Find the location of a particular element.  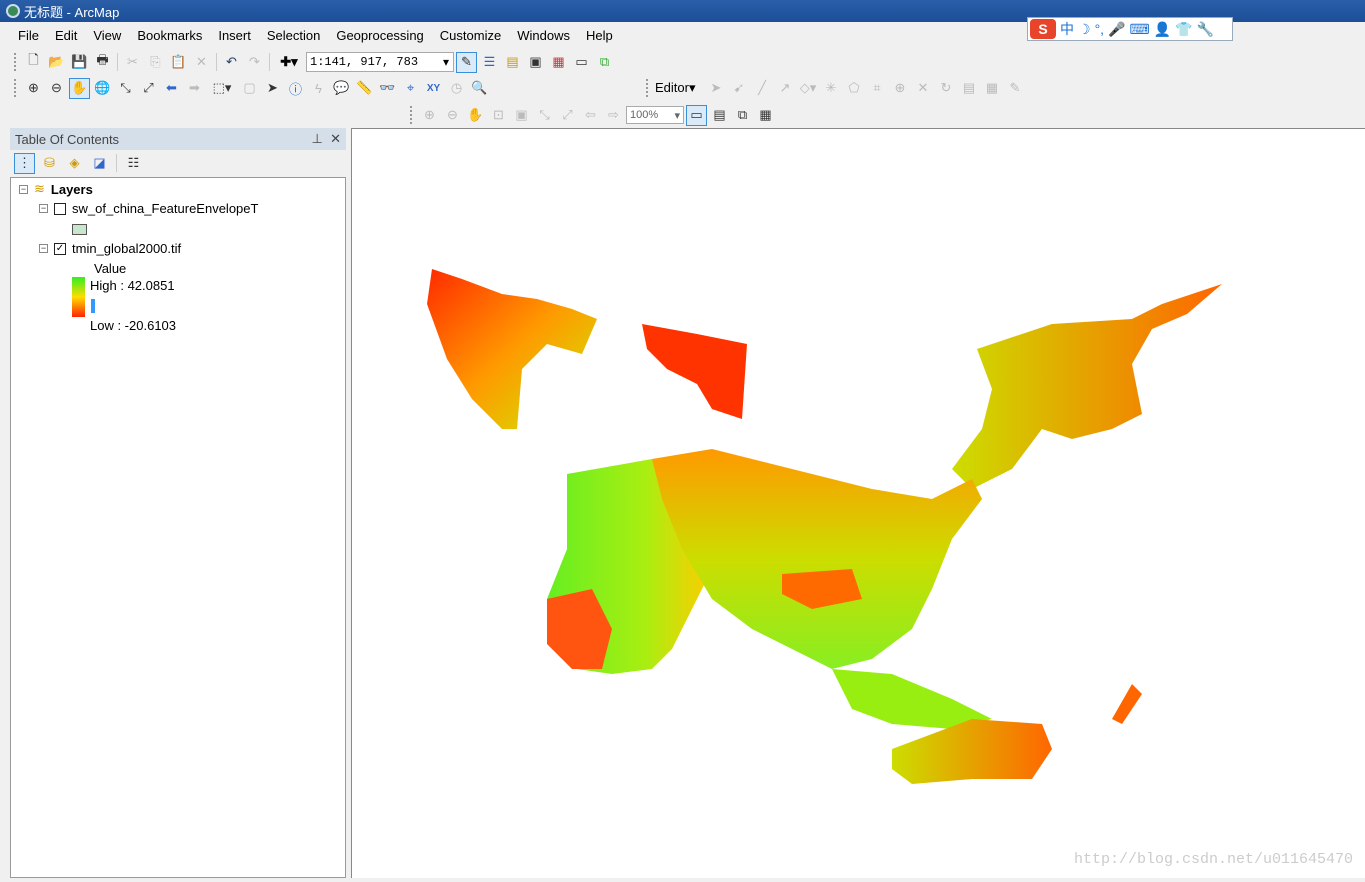

create-features-icon: ✎ is located at coordinates (1015, 88).